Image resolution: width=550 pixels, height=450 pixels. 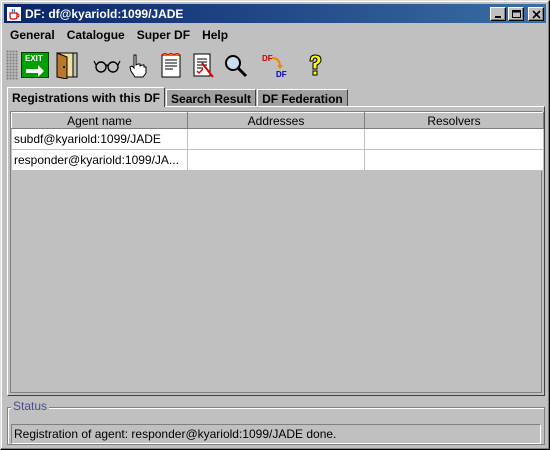 I want to click on column-resolvers: Resolvers, so click(x=454, y=120).